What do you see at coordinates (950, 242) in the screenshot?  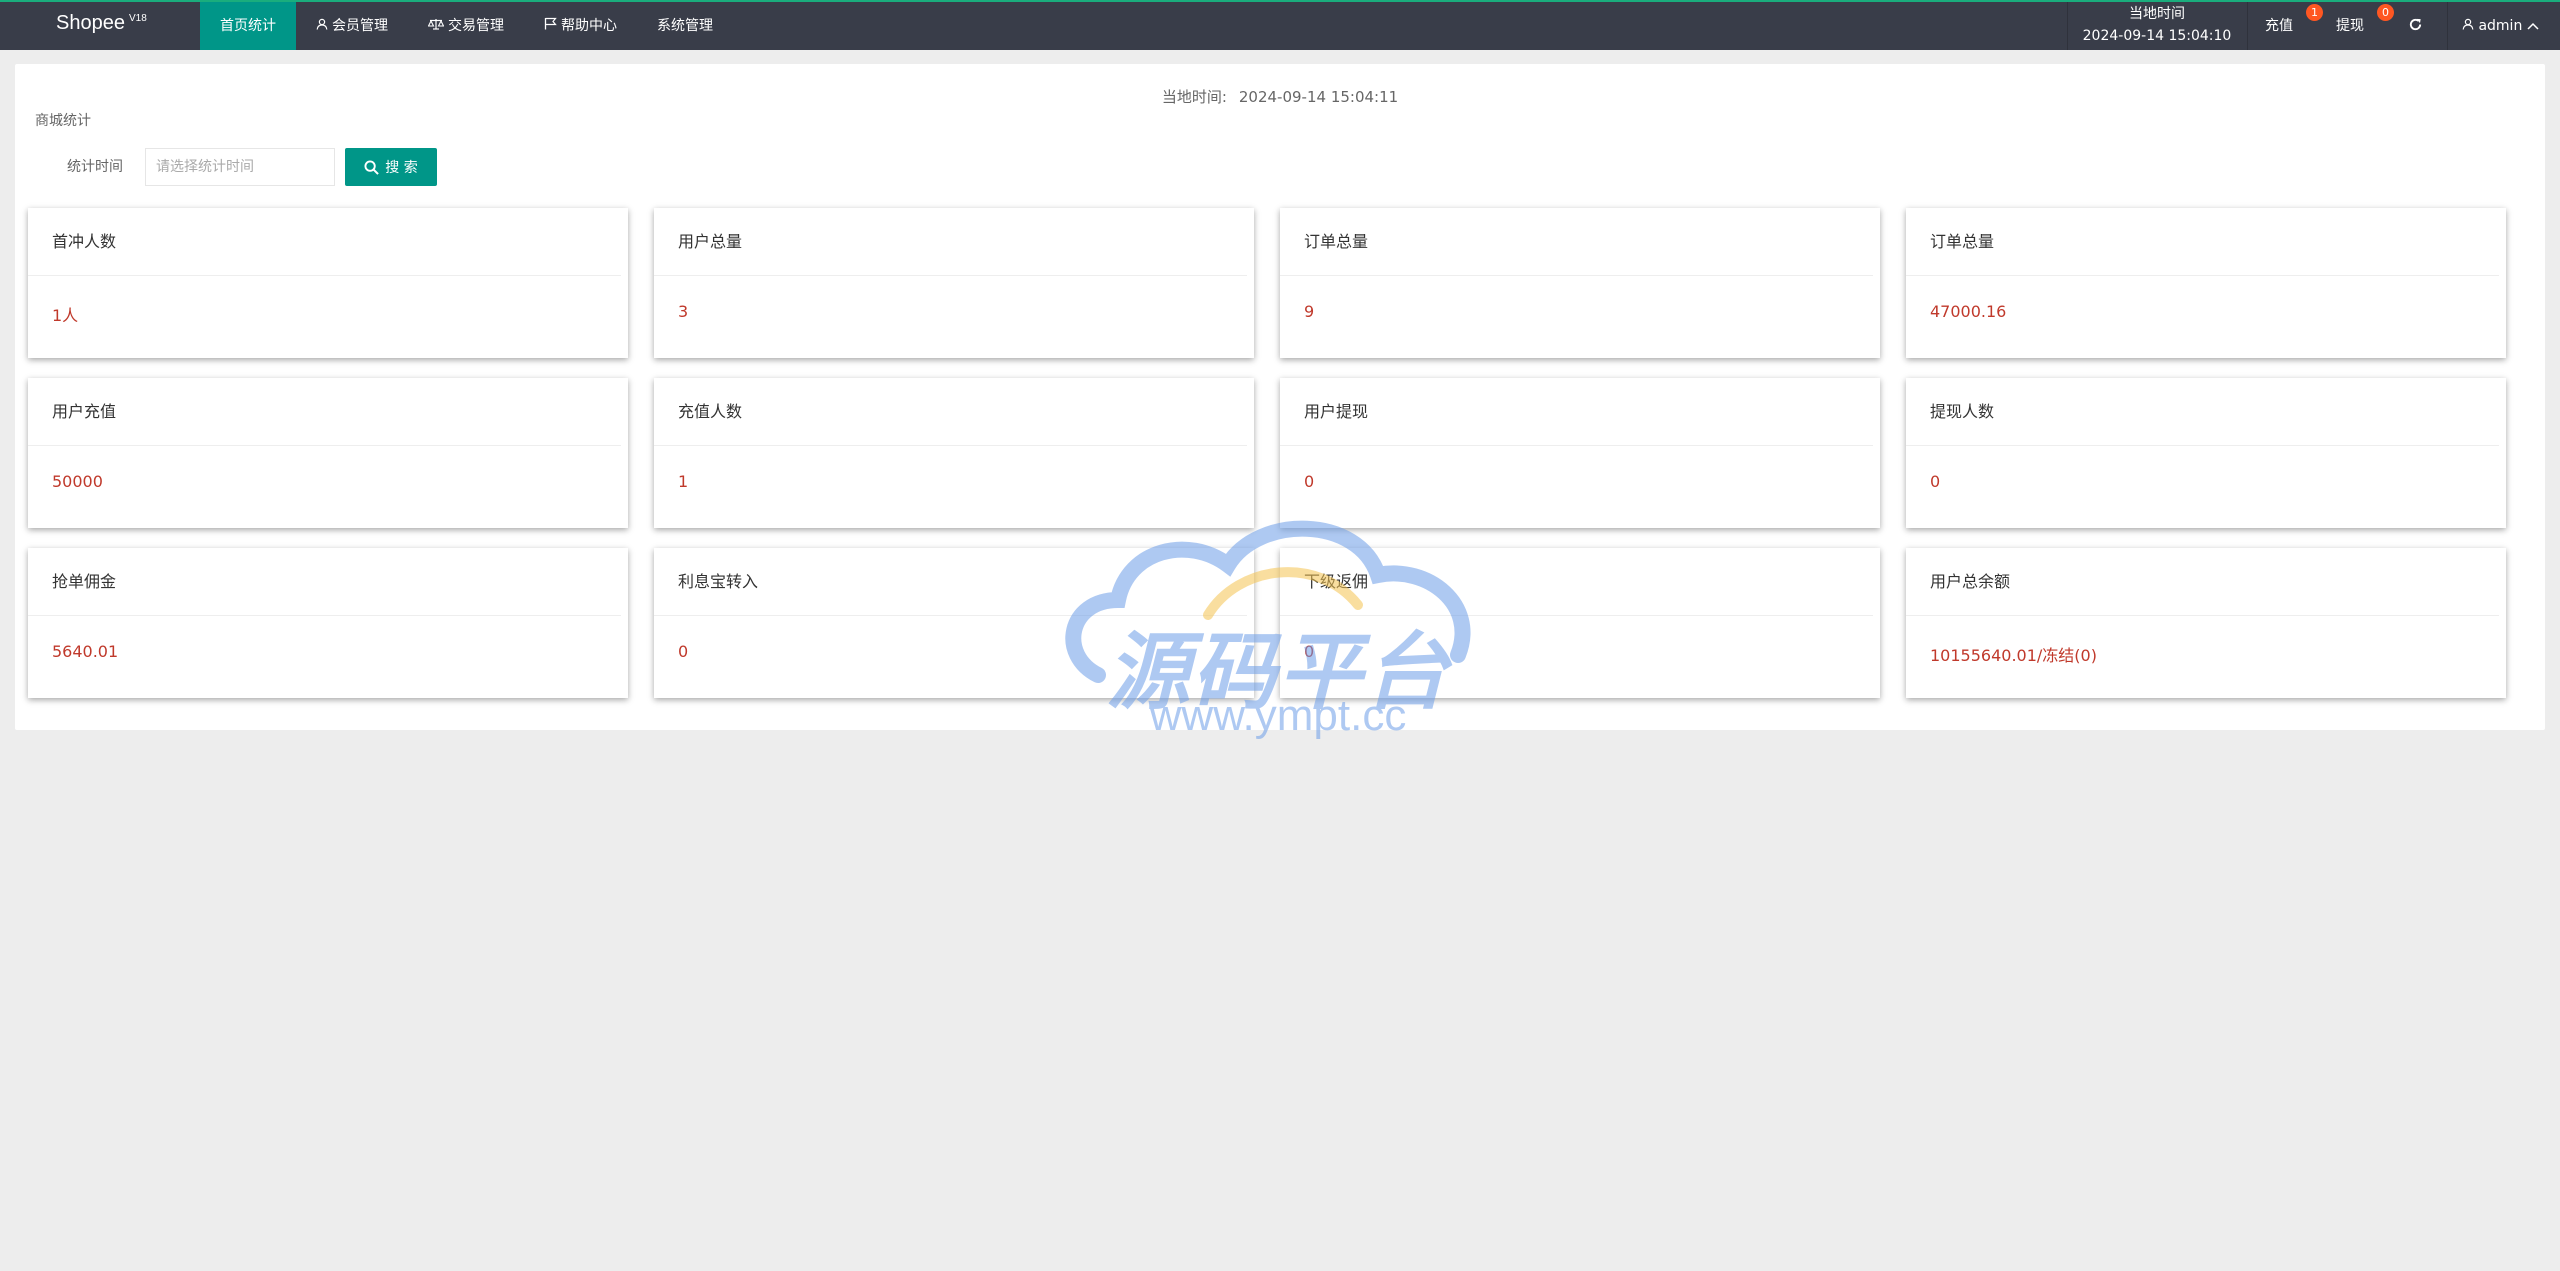 I see `stat-card-title: 用户总量` at bounding box center [950, 242].